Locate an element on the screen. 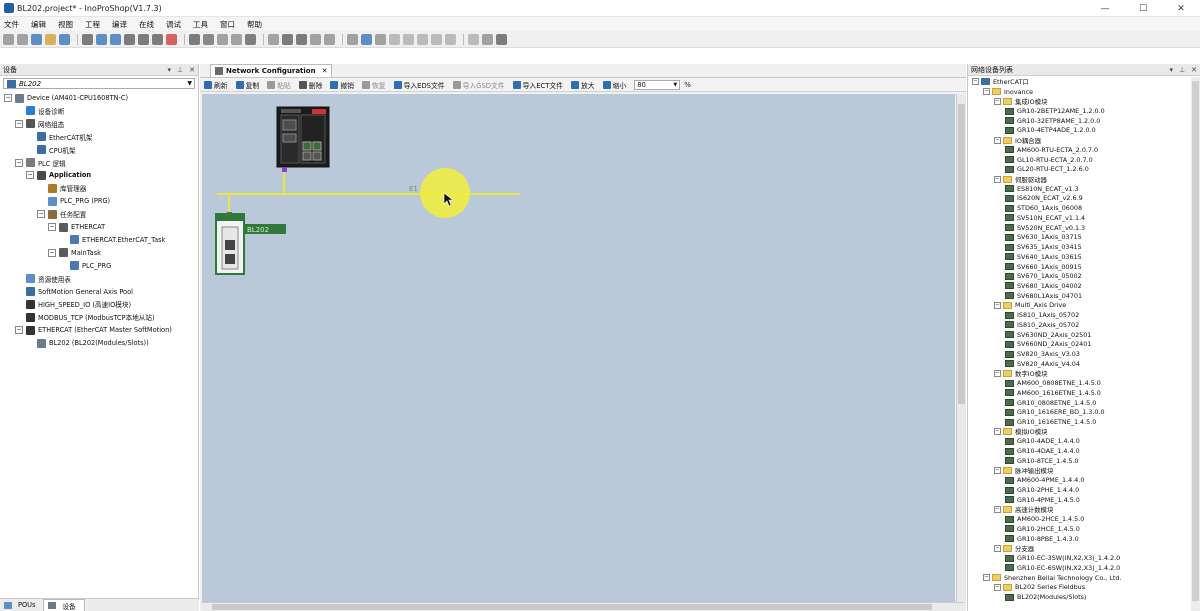 This screenshot has height=611, width=1200. catalog-device-item: IS810_1Axis_05702 is located at coordinates (1042, 315).